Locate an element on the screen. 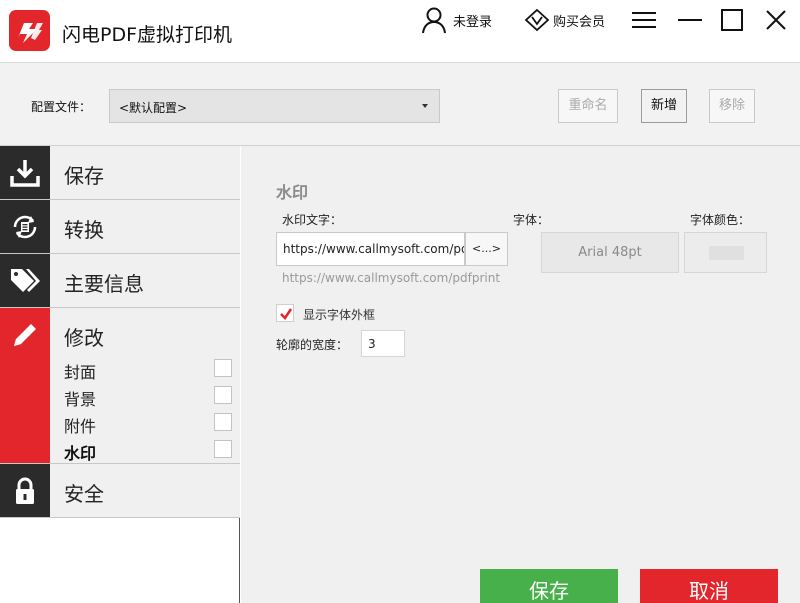  font-color-button is located at coordinates (725, 252).